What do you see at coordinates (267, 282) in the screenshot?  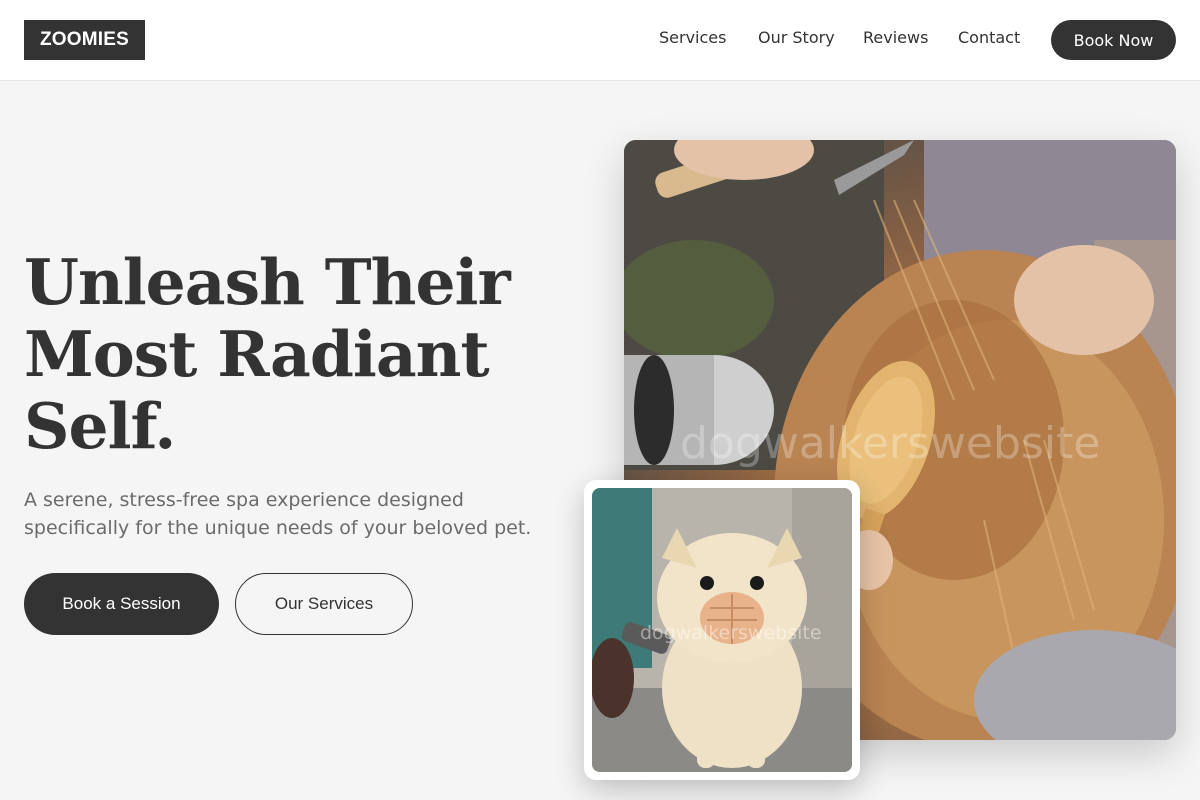 I see `hero-title-line: Unleash Their` at bounding box center [267, 282].